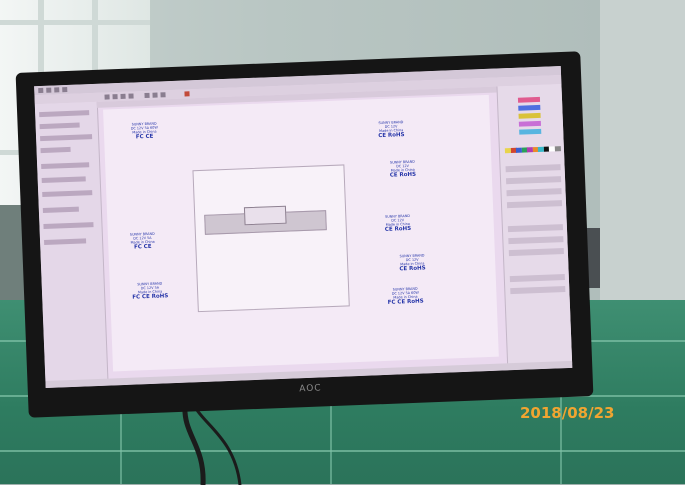 This screenshot has width=685, height=485. What do you see at coordinates (403, 169) in the screenshot?
I see `label-block-top-right-2: SUNNY BRAND DC 12V Made in China CE RoHS` at bounding box center [403, 169].